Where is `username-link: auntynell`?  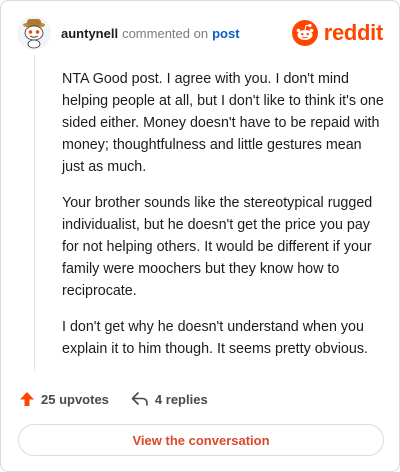
username-link: auntynell is located at coordinates (89, 33).